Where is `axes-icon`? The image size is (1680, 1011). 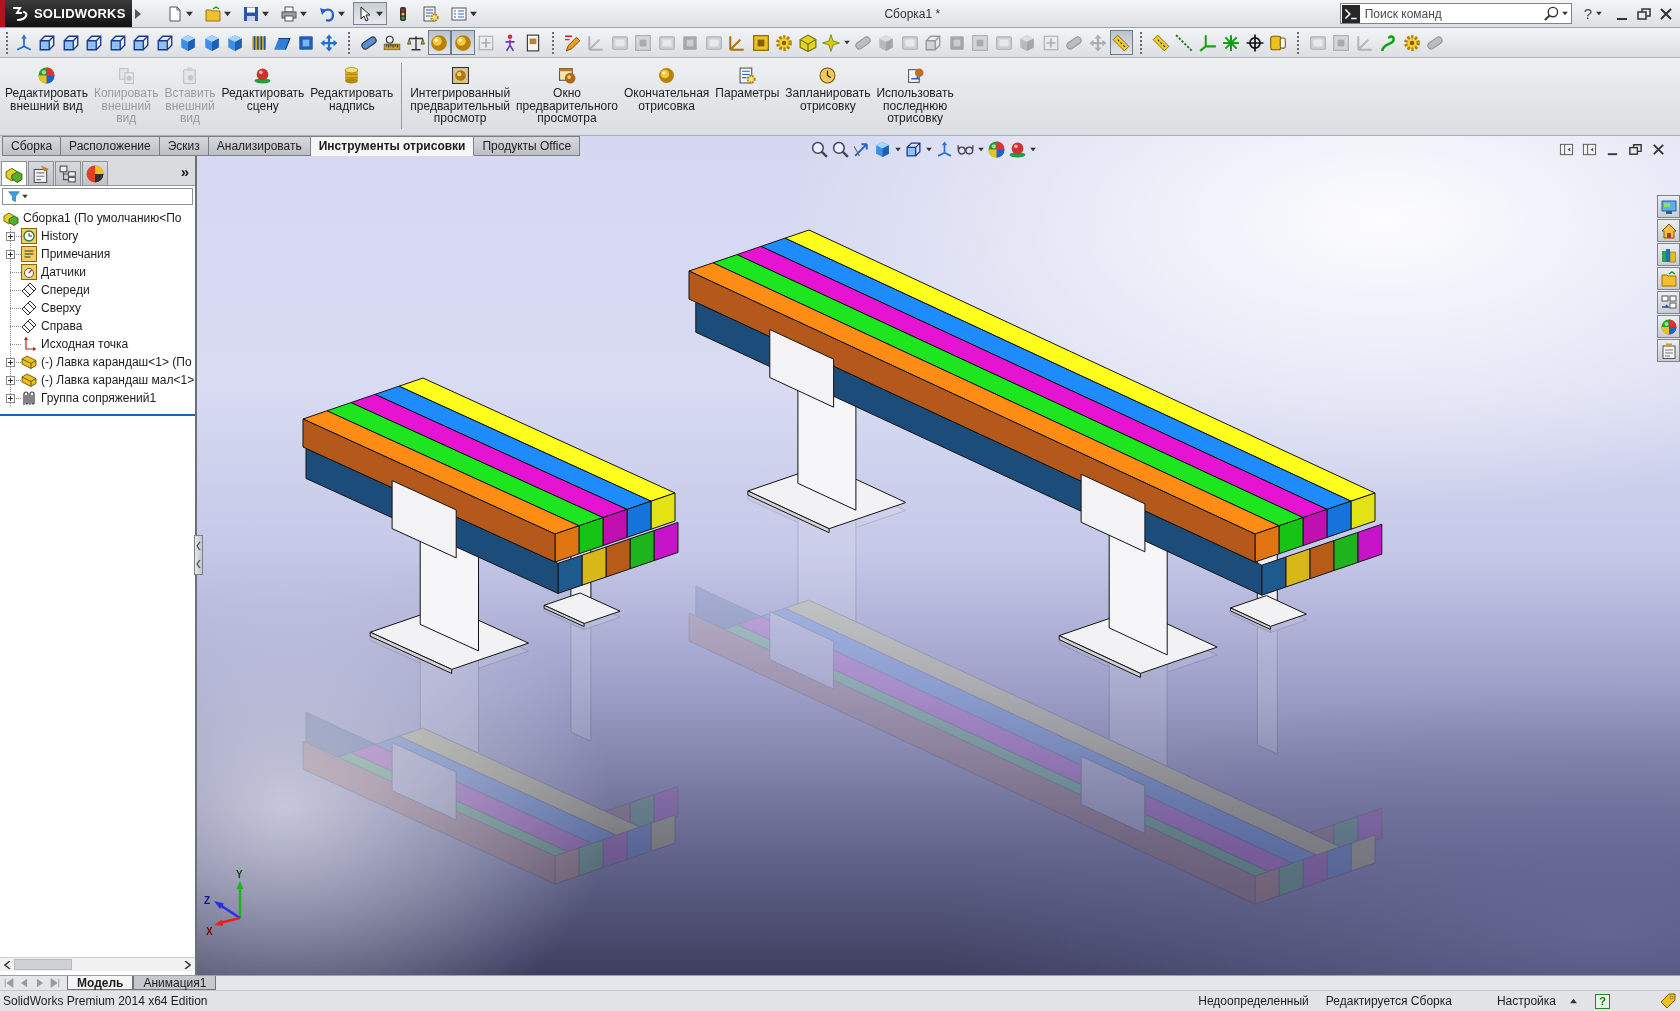 axes-icon is located at coordinates (944, 149).